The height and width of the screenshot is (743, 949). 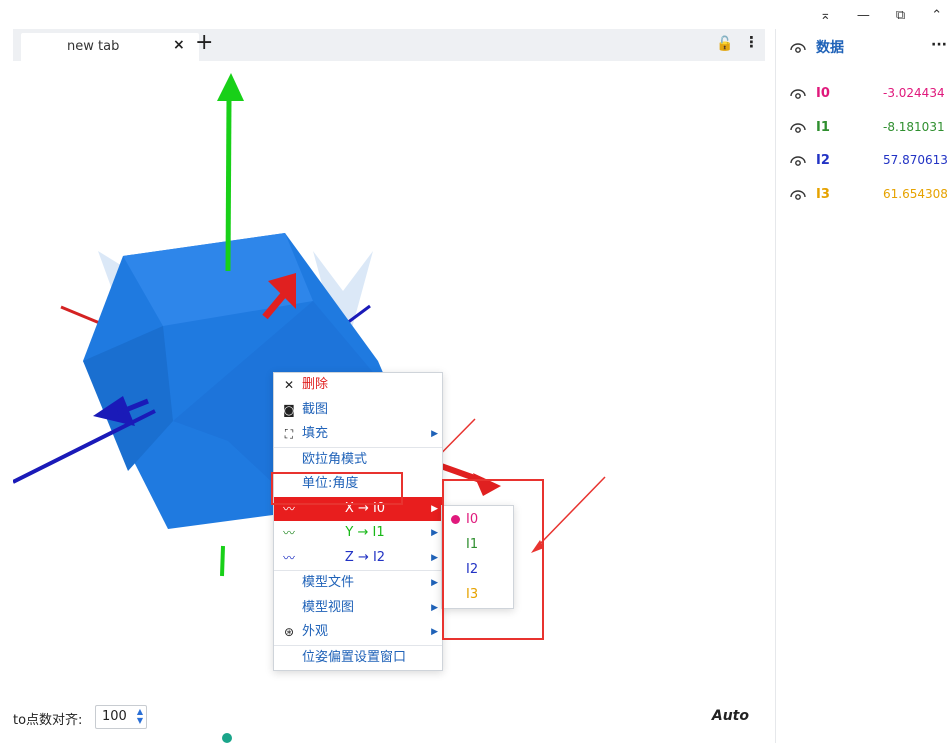 What do you see at coordinates (227, 738) in the screenshot?
I see `status-dot` at bounding box center [227, 738].